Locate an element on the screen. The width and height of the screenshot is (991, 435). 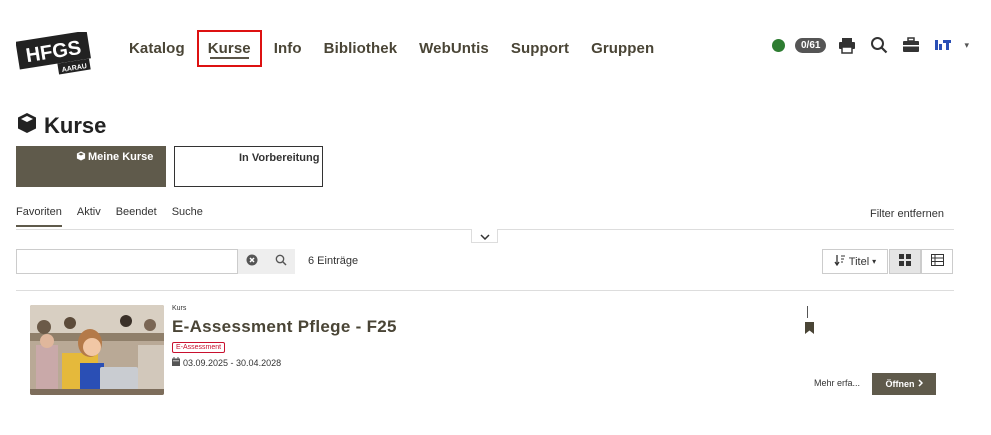
status-dot is located at coordinates (778, 45).